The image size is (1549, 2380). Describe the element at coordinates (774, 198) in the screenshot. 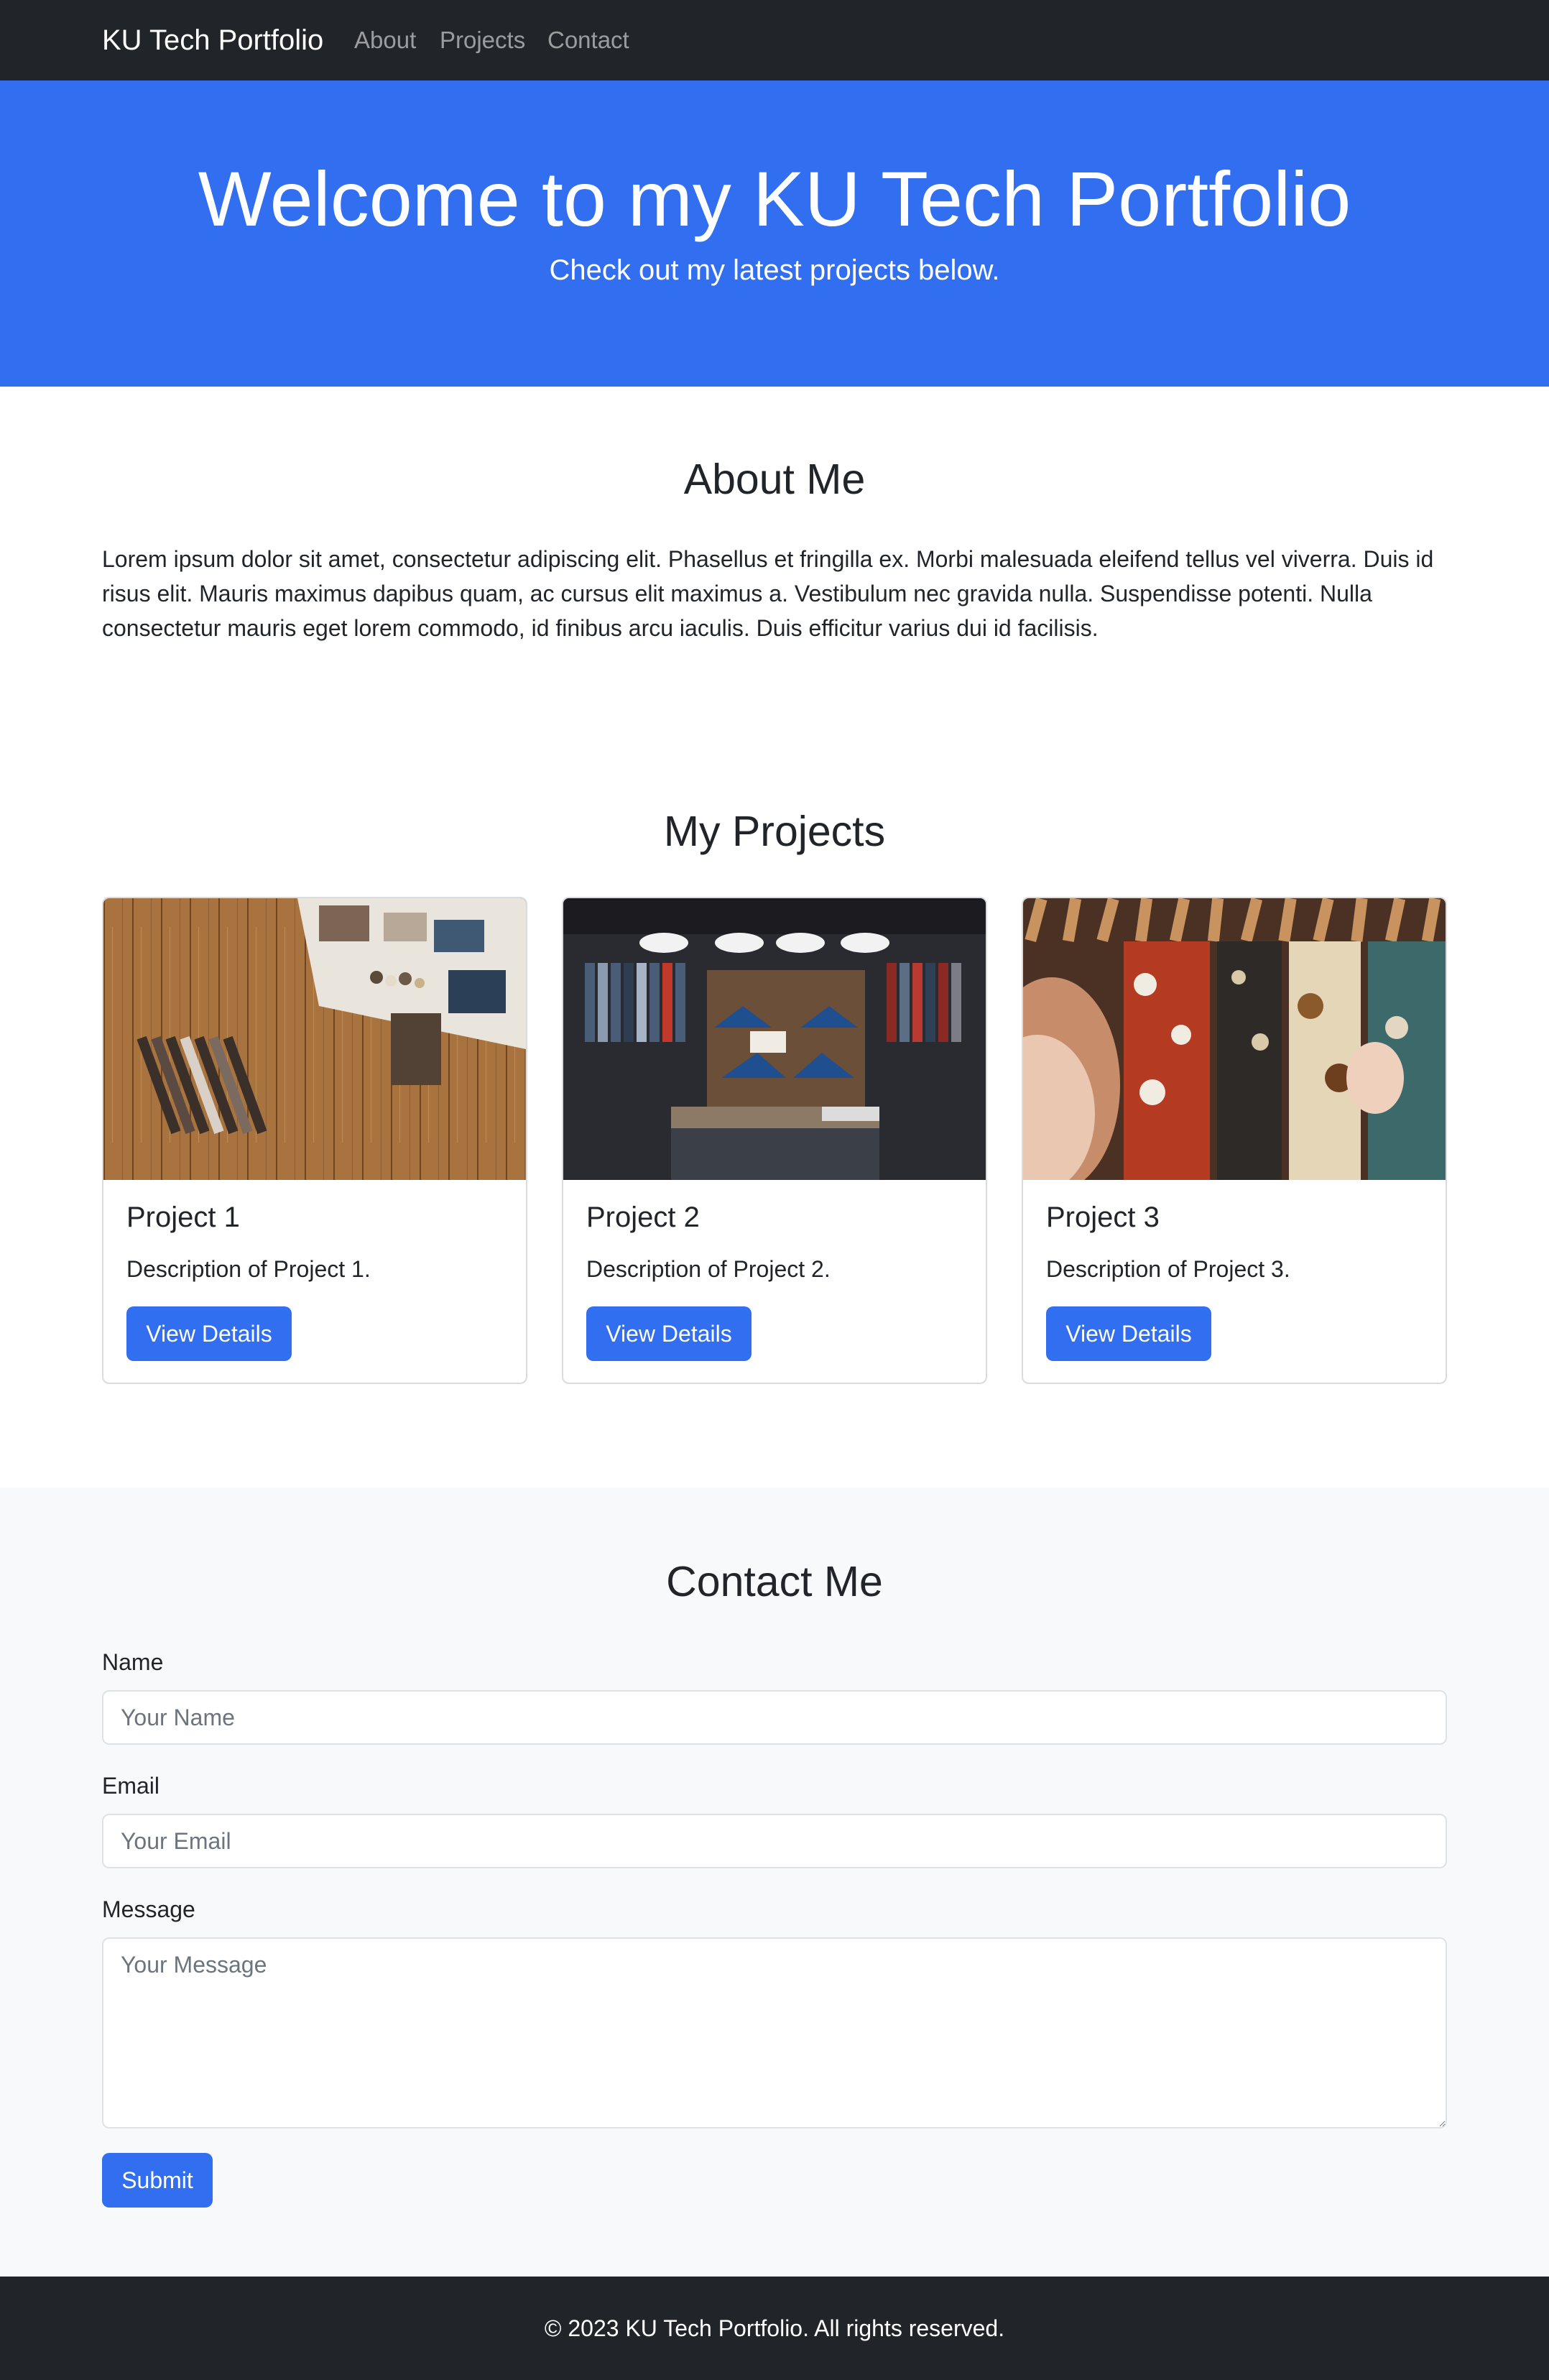

I see `hero-title: Welcome to my KU Tech Portfolio` at that location.